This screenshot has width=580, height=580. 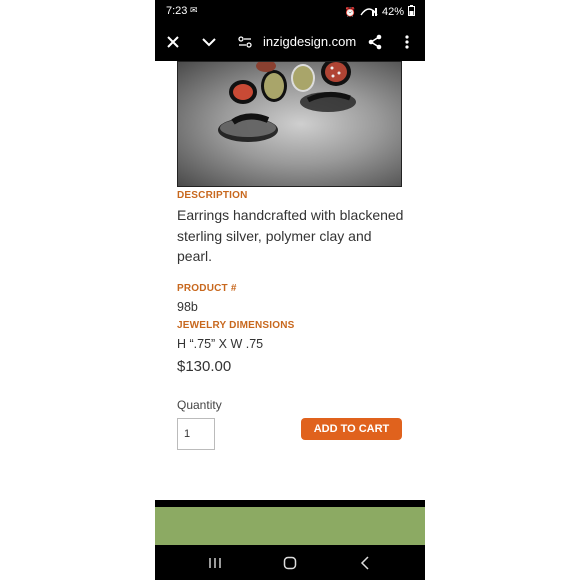 What do you see at coordinates (375, 42) in the screenshot?
I see `share-icon` at bounding box center [375, 42].